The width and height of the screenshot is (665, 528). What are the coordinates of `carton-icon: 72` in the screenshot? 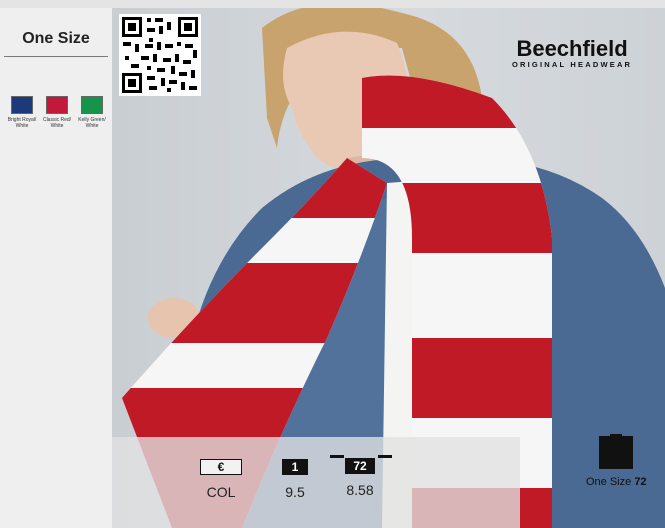 It's located at (360, 466).